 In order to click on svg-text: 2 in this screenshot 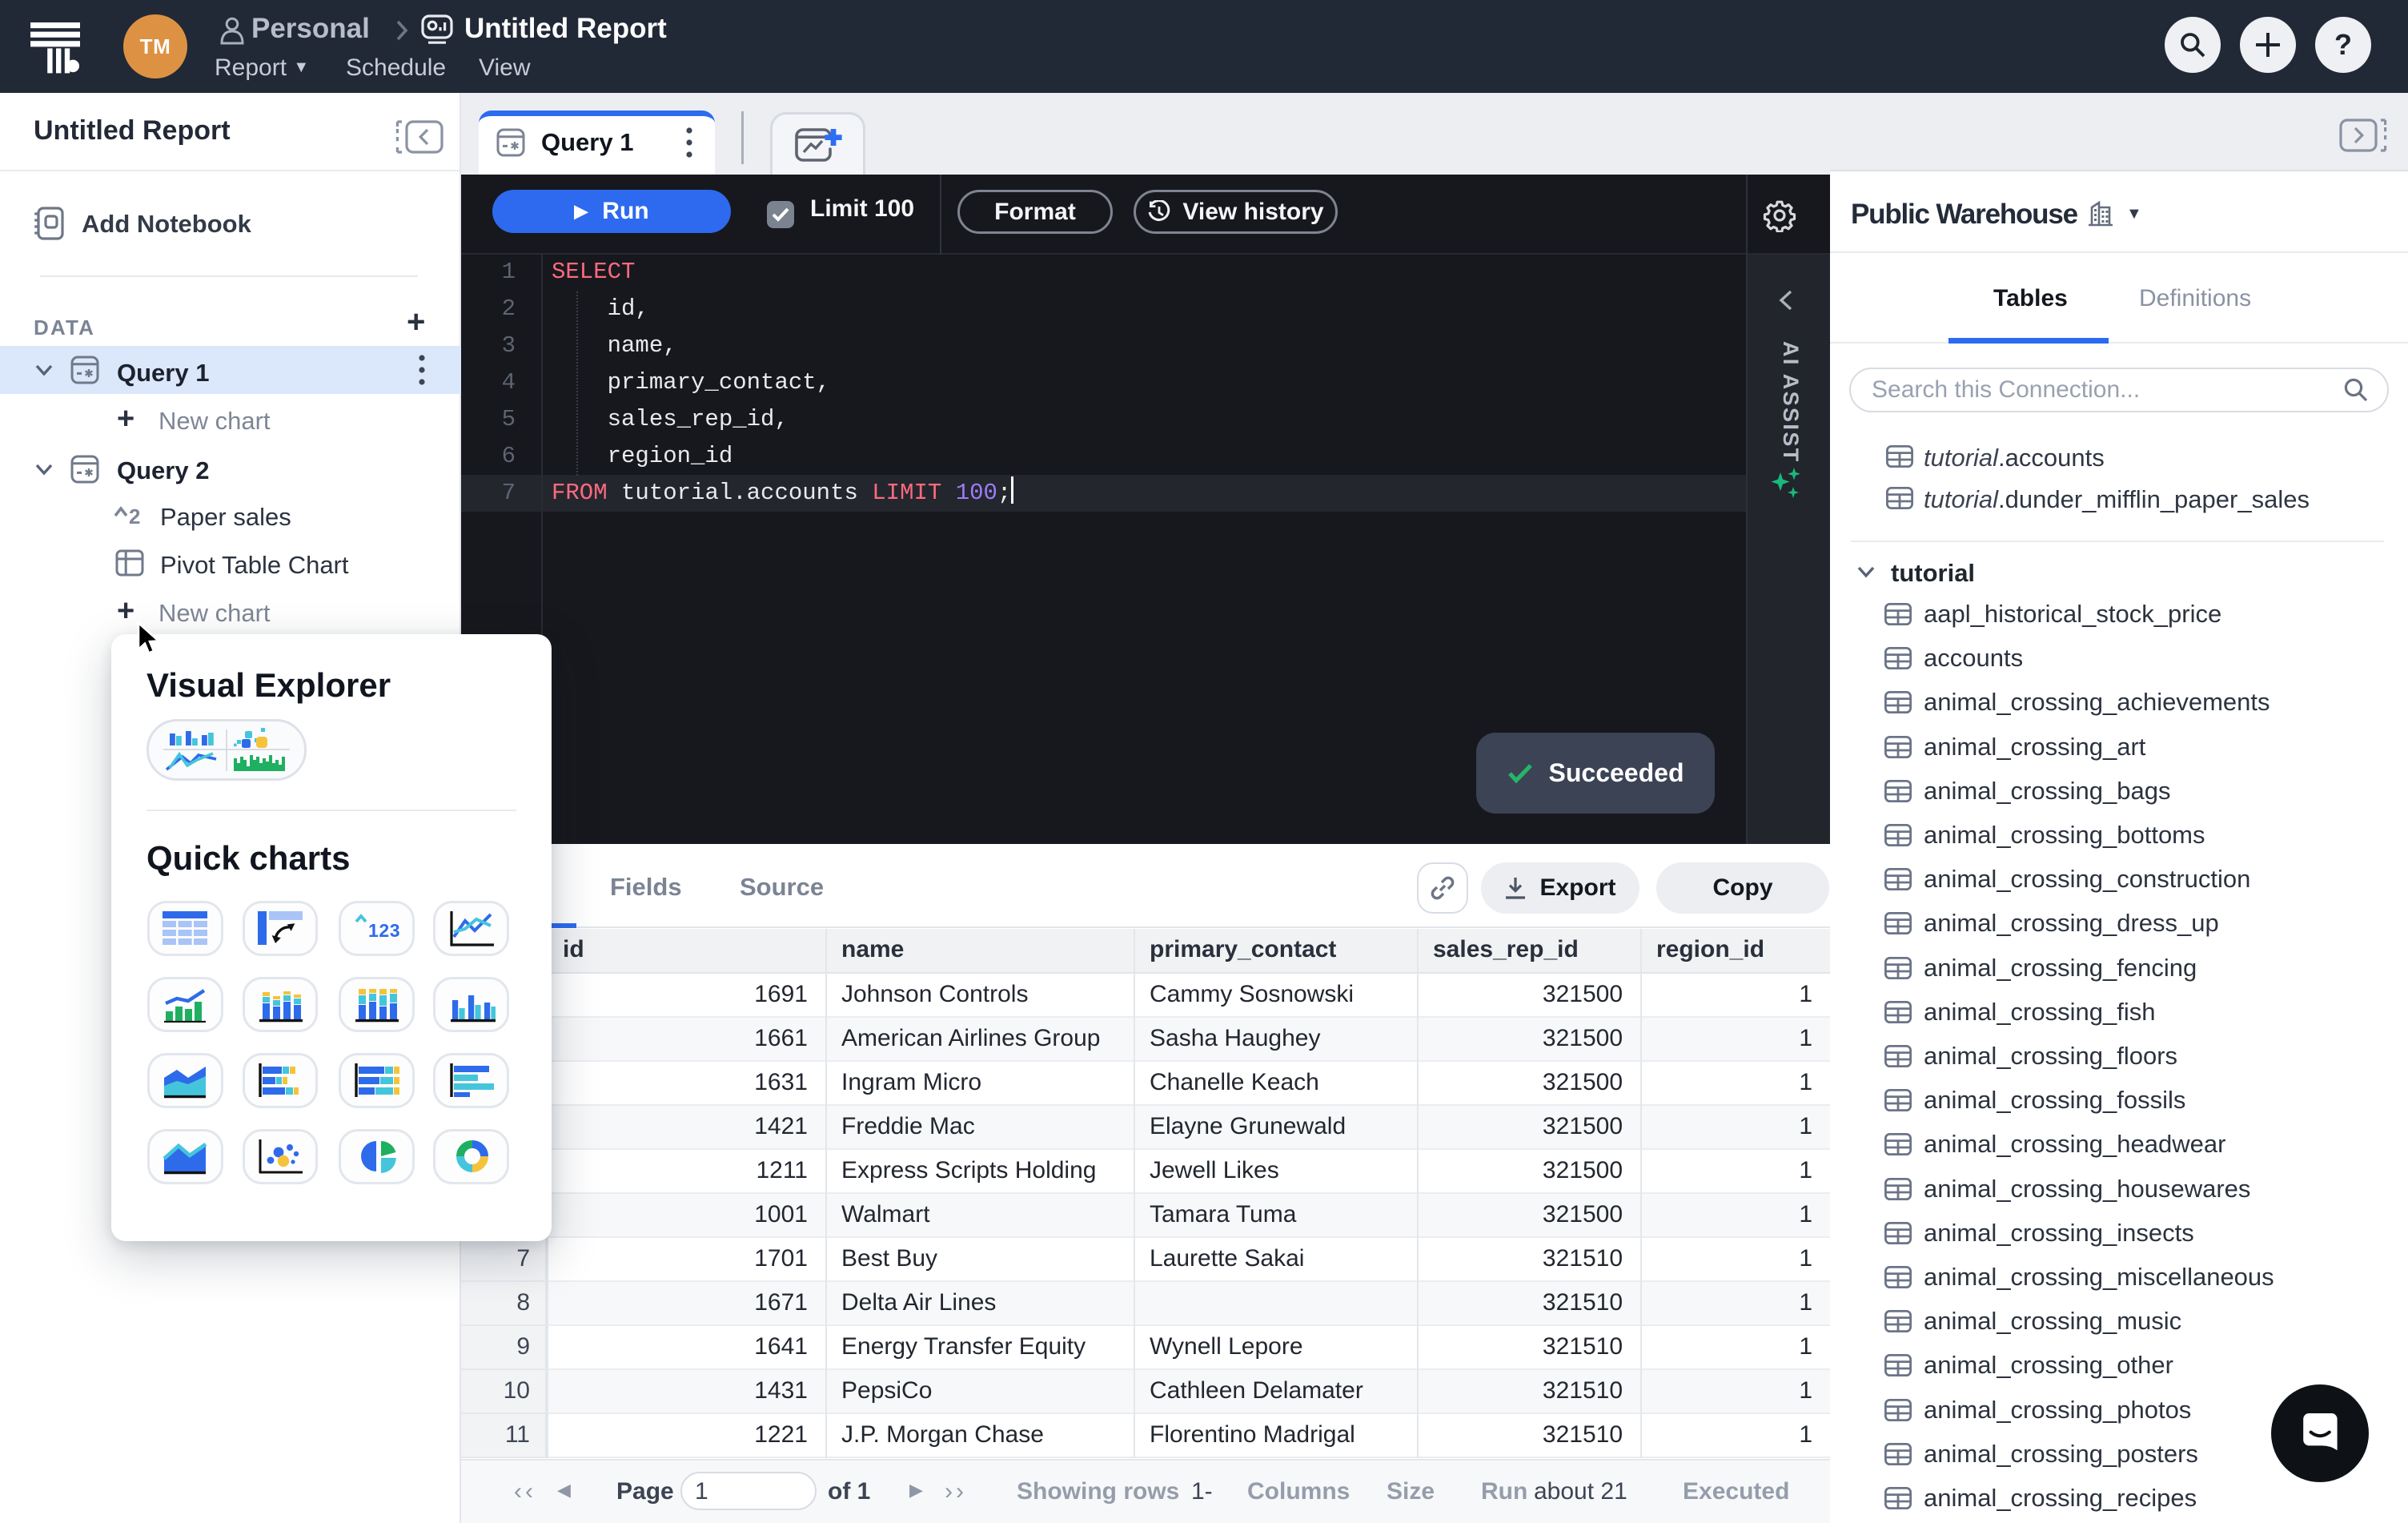, I will do `click(134, 514)`.